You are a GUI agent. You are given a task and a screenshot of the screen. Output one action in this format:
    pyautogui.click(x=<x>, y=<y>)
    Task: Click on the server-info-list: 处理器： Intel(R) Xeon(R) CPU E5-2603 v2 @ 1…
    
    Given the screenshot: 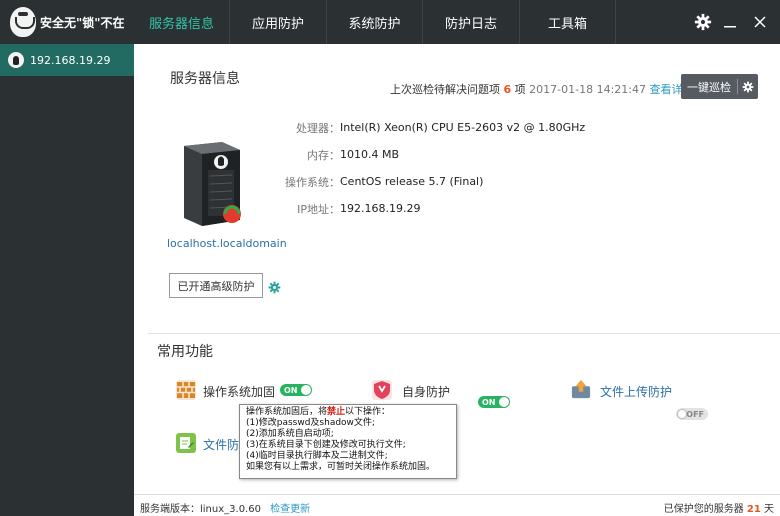 What is the action you would take?
    pyautogui.click(x=430, y=168)
    